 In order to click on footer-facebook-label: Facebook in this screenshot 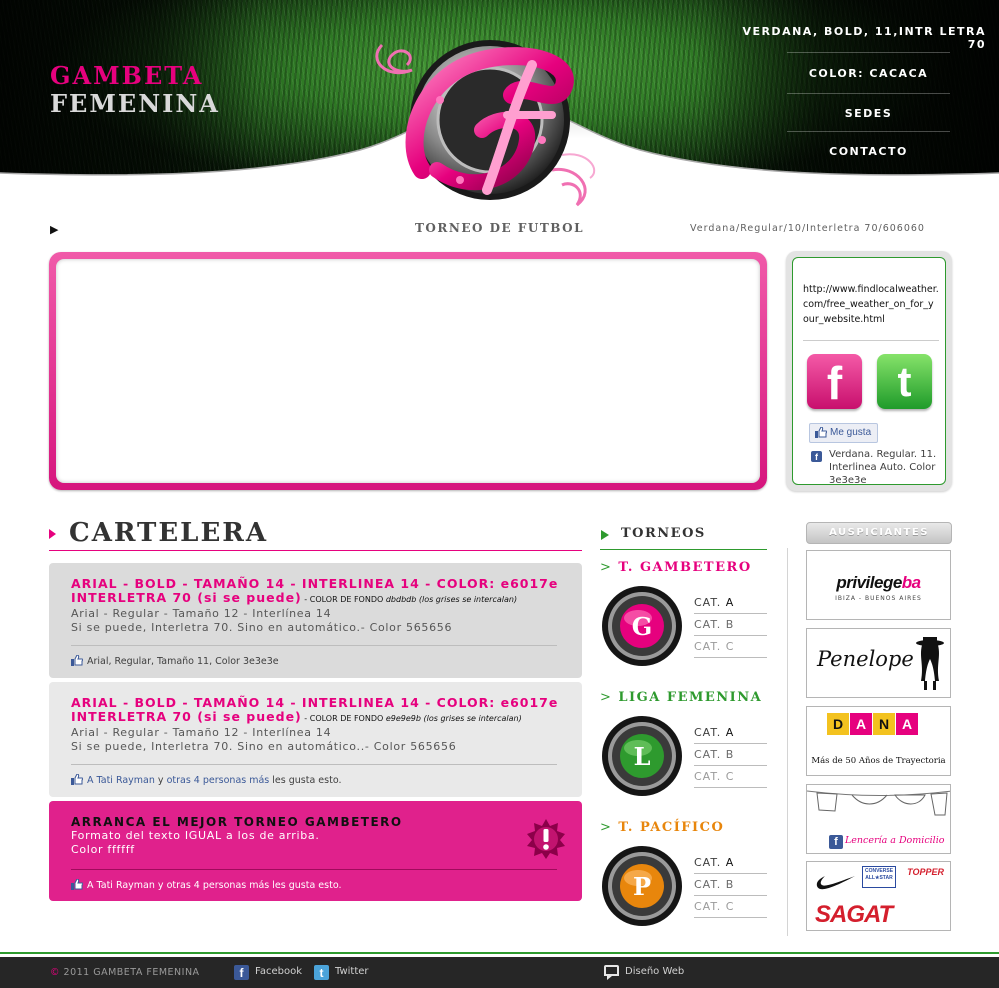, I will do `click(278, 971)`.